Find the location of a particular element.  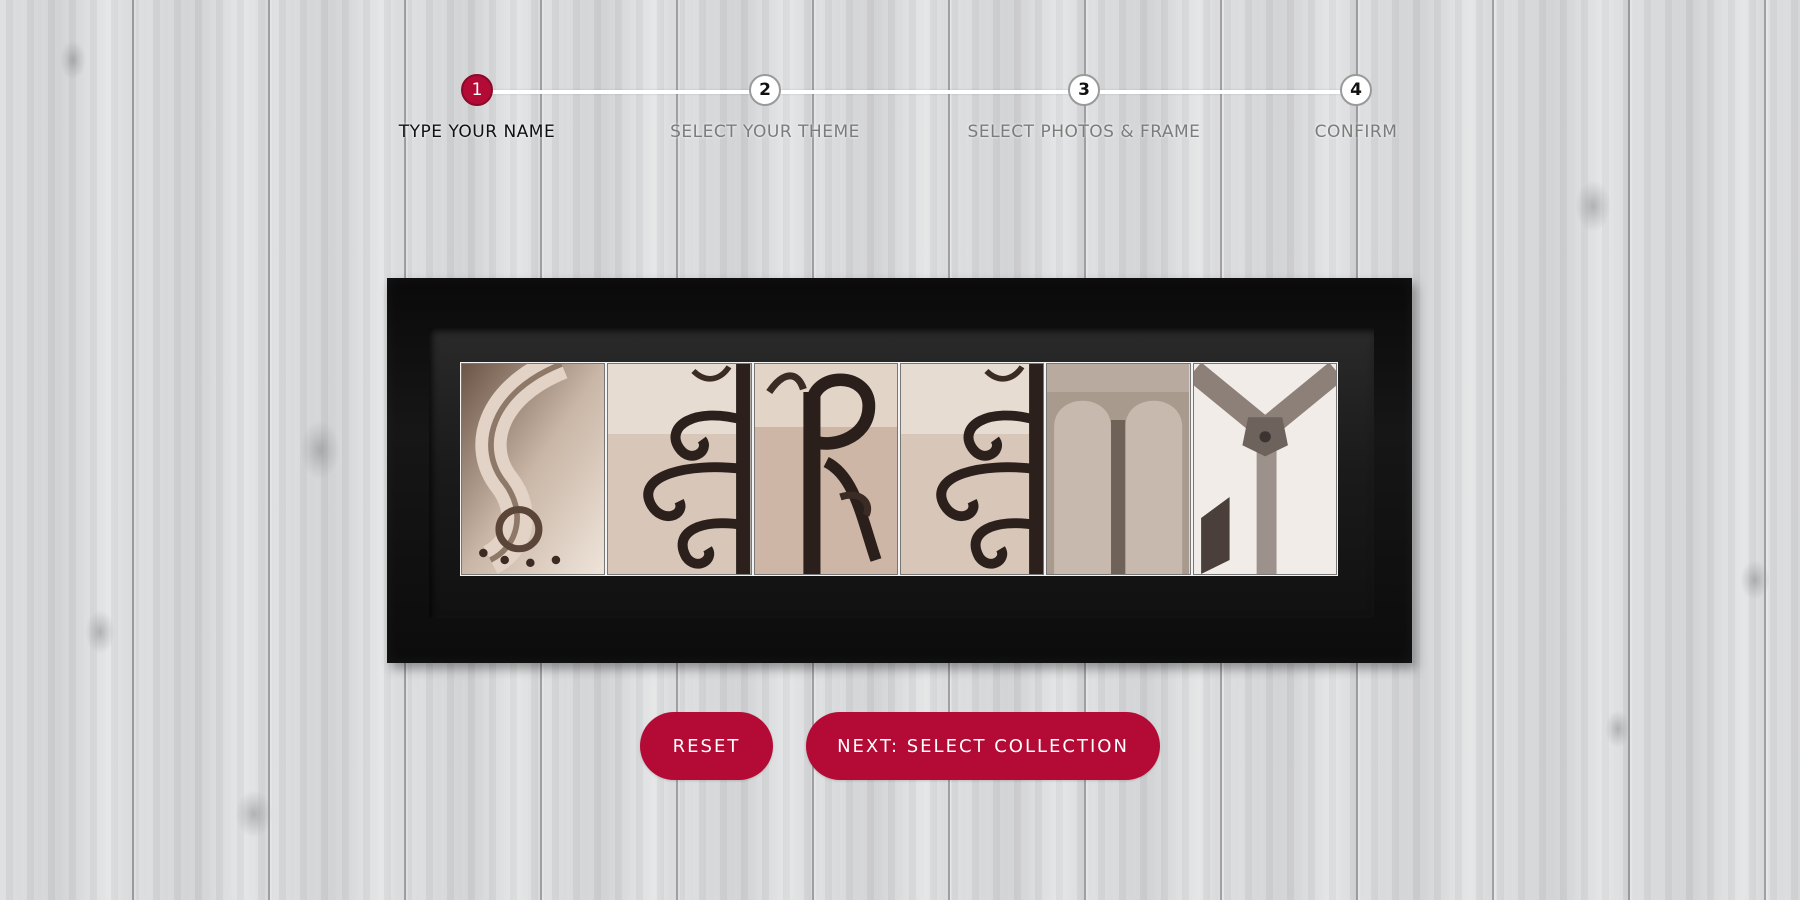

column-n-photo-icon is located at coordinates (1118, 469).